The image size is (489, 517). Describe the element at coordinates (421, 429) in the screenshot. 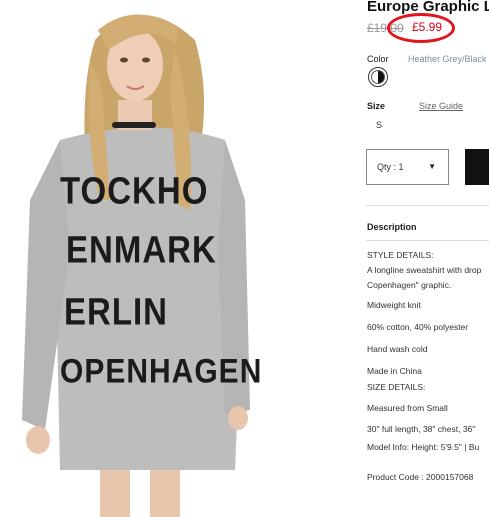

I see `description-line: 30" full length, 38" chest, 36"` at that location.